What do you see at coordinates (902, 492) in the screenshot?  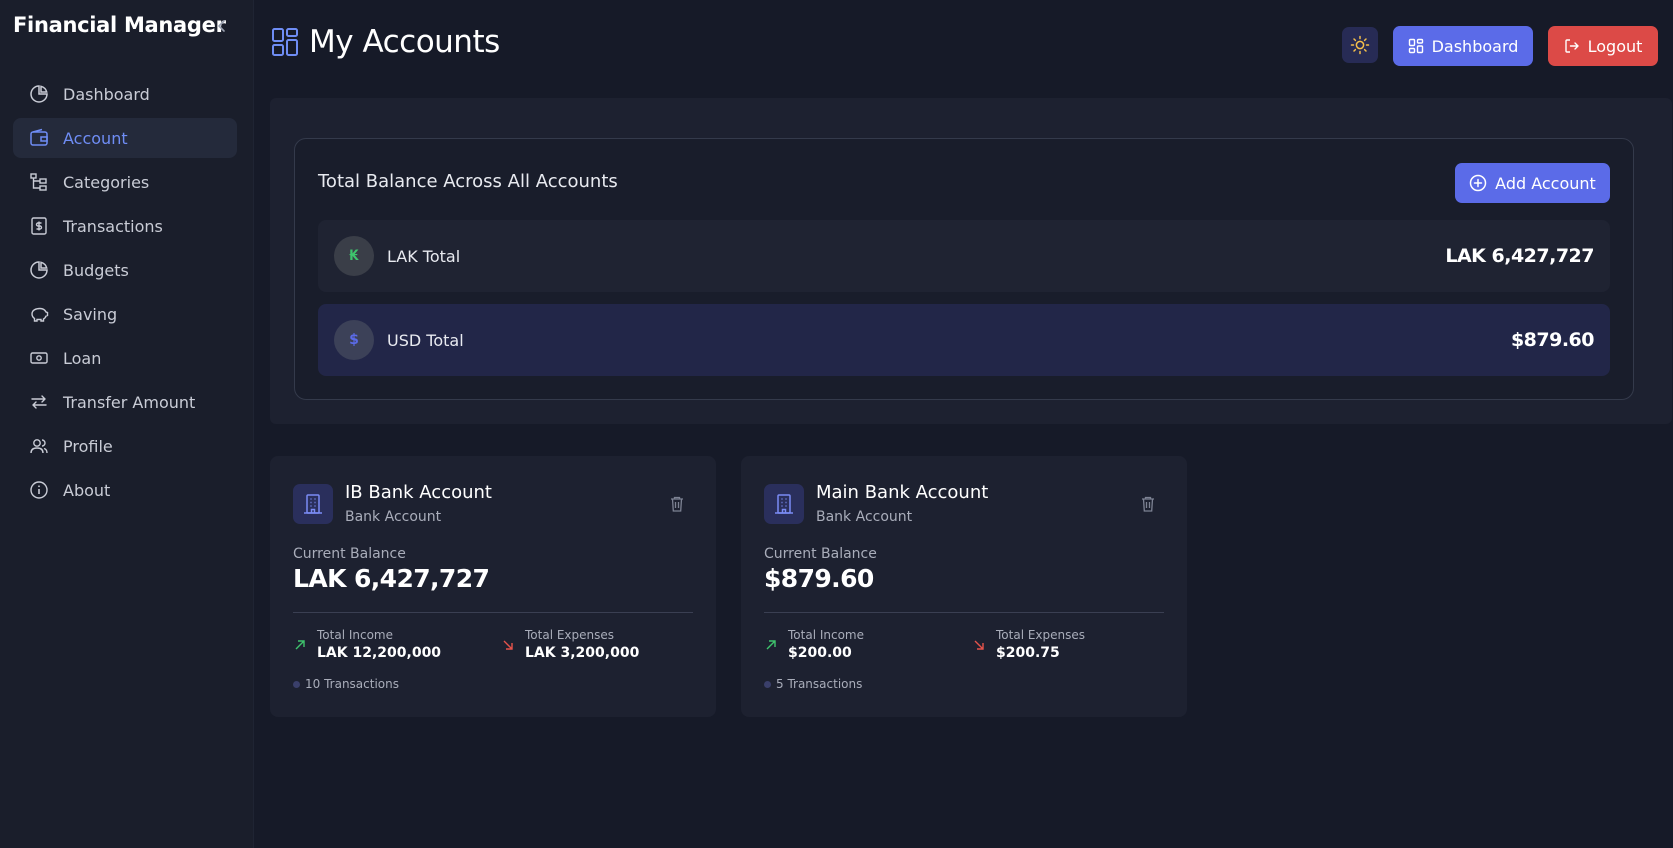 I see `account-name: Main Bank Account` at bounding box center [902, 492].